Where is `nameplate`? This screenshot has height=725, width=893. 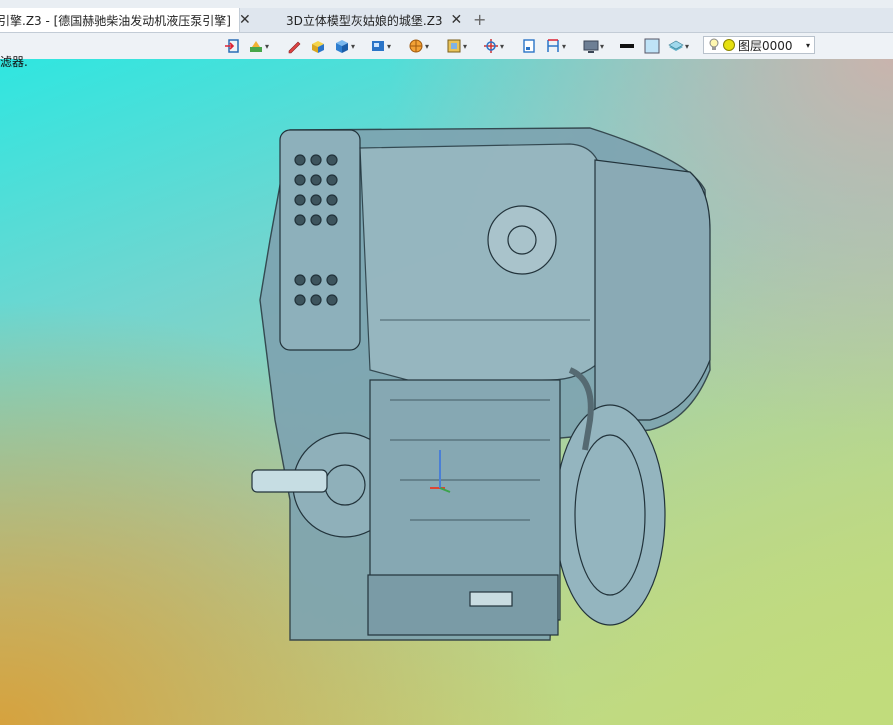 nameplate is located at coordinates (491, 599).